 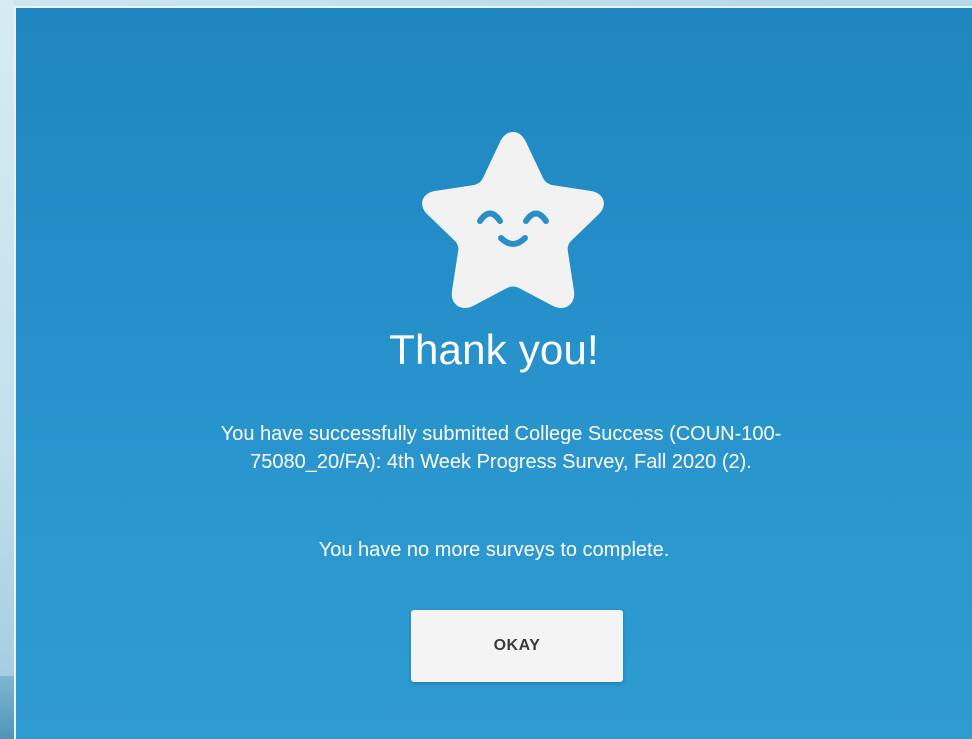 What do you see at coordinates (7, 707) in the screenshot?
I see `background-left-bottom` at bounding box center [7, 707].